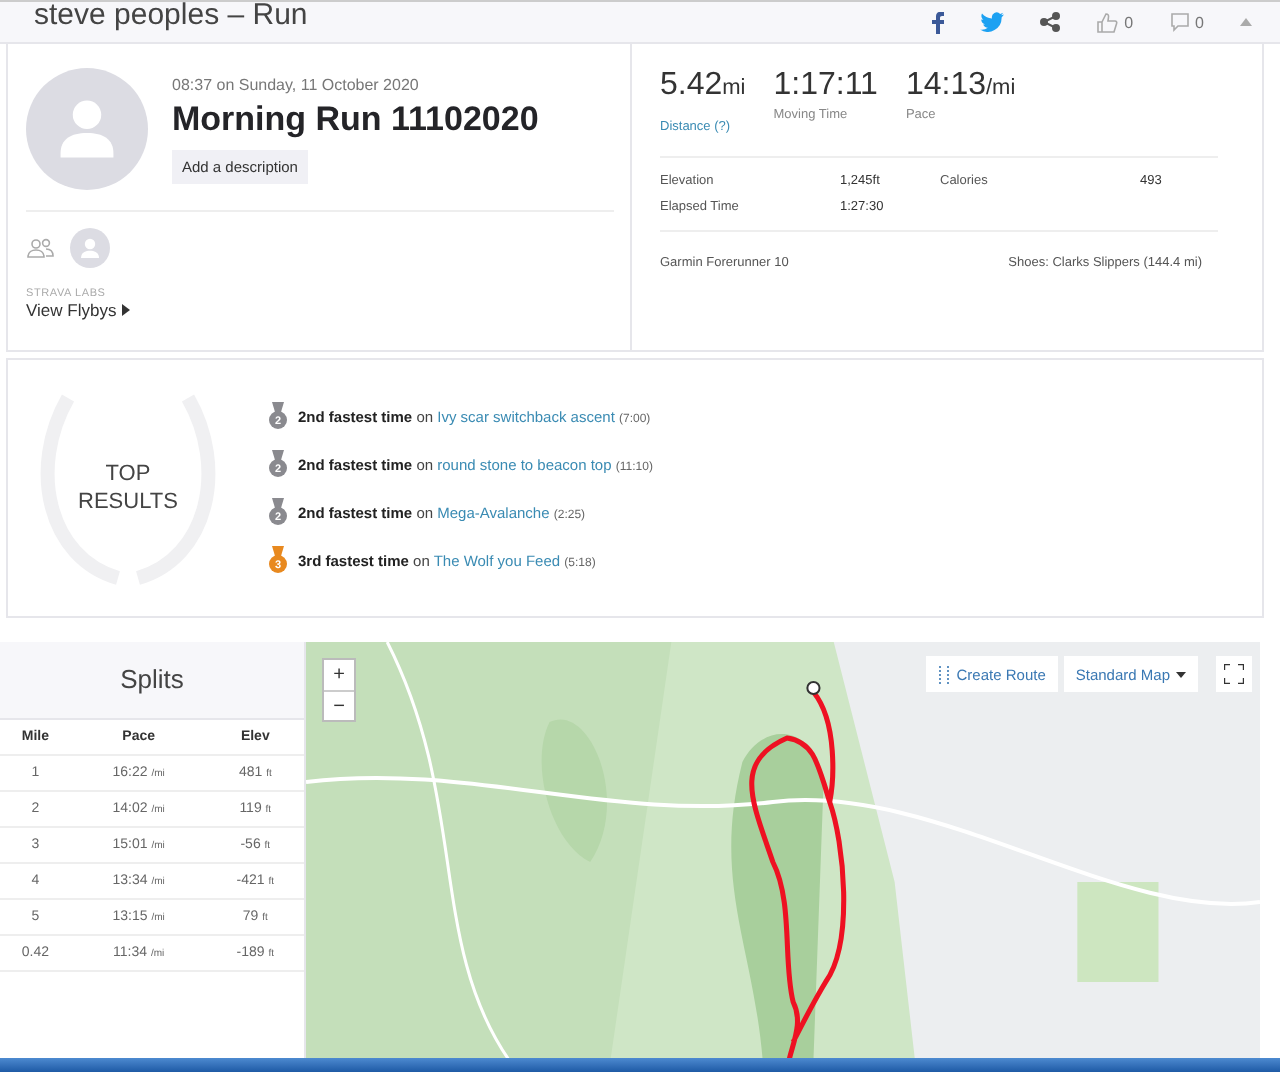  I want to click on comment-count: 0, so click(1199, 22).